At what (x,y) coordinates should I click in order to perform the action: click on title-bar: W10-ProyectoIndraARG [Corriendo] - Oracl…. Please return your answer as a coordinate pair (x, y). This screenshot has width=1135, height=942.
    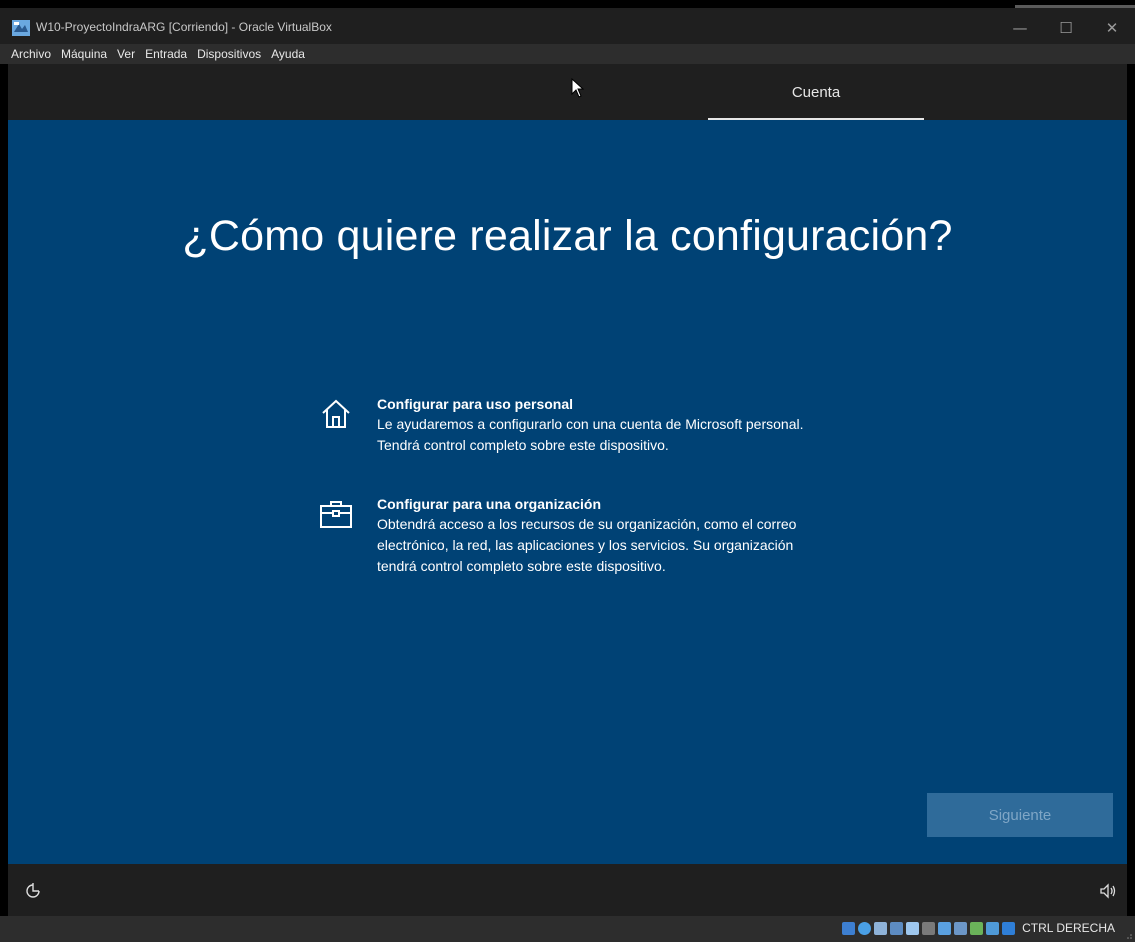
    Looking at the image, I should click on (567, 26).